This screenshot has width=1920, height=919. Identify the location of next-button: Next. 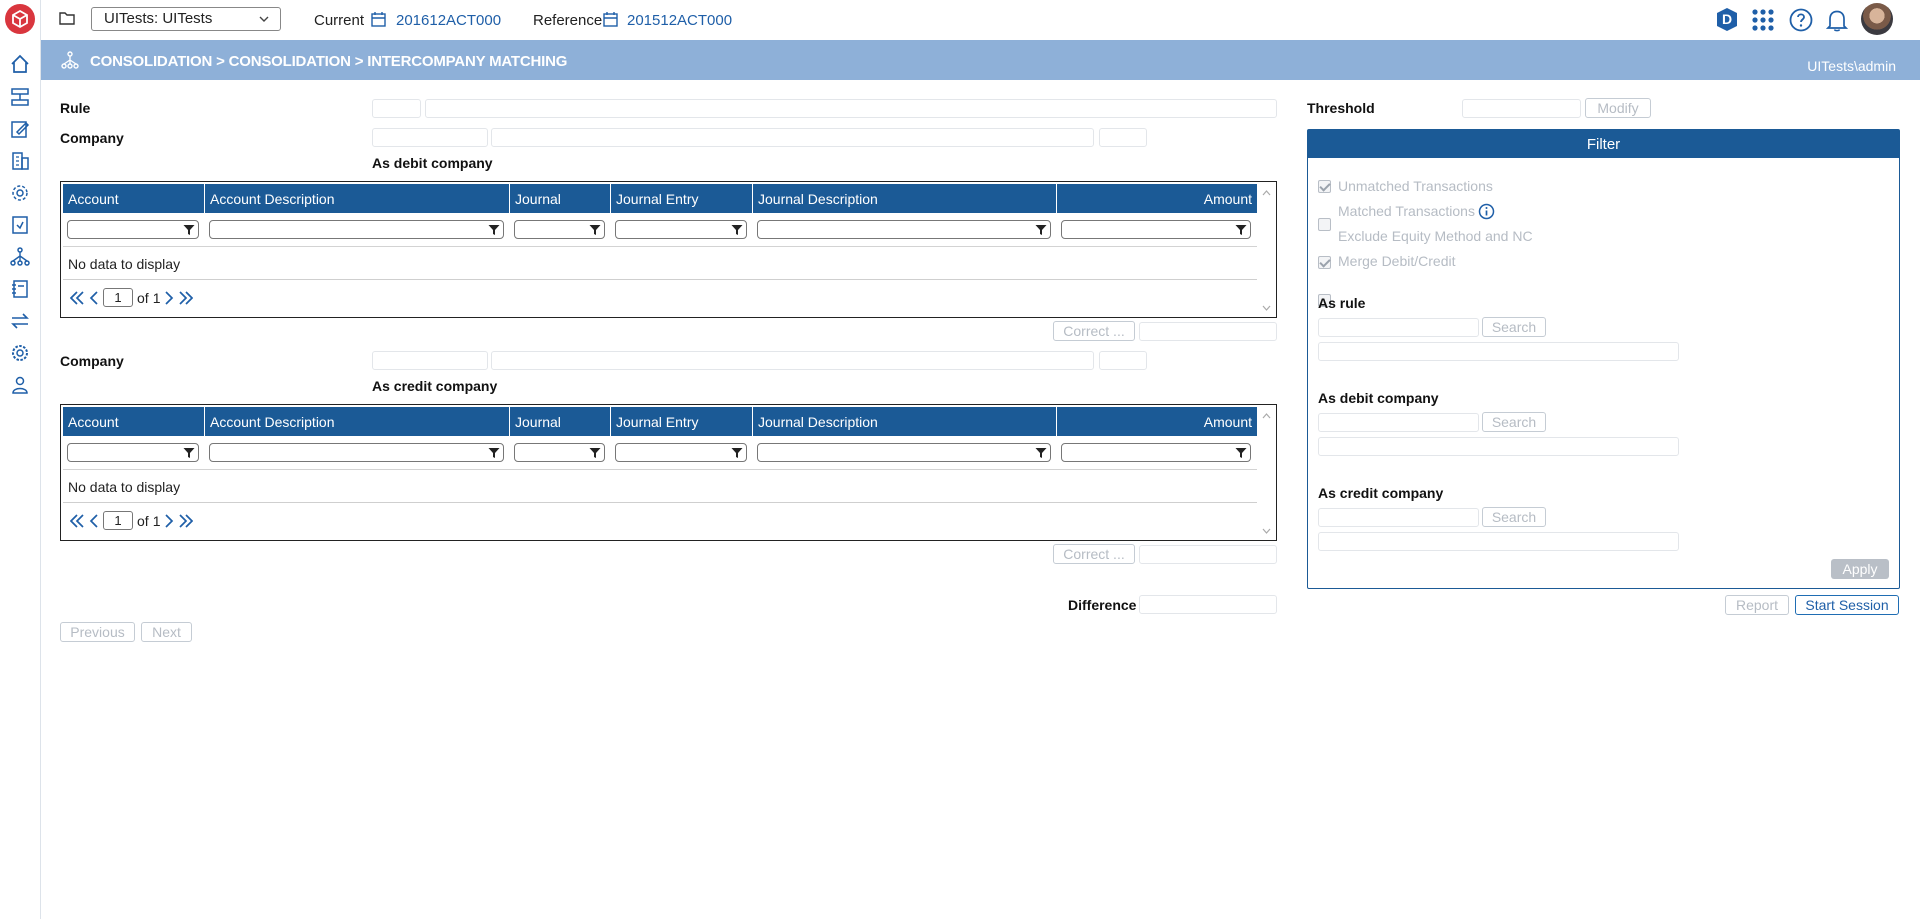
(166, 632).